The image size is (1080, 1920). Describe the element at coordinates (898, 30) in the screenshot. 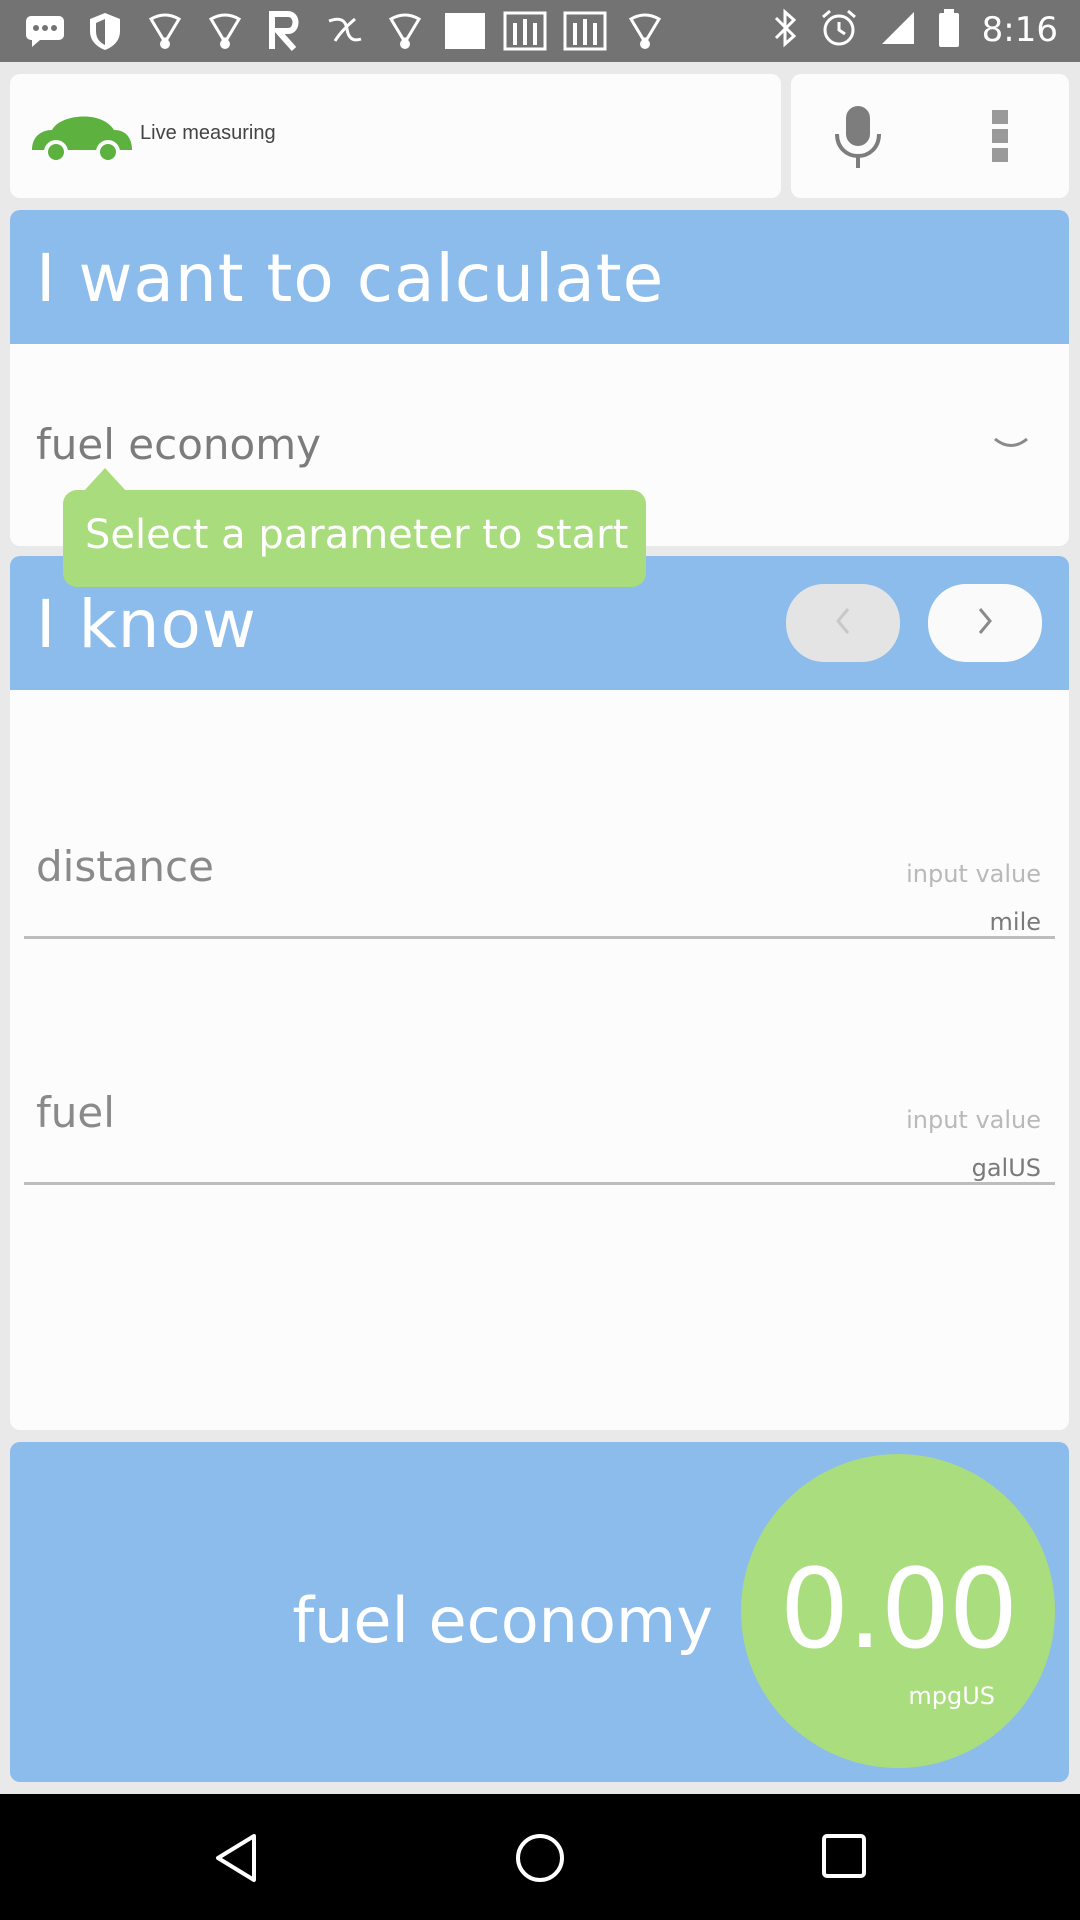

I see `signal-icon` at that location.